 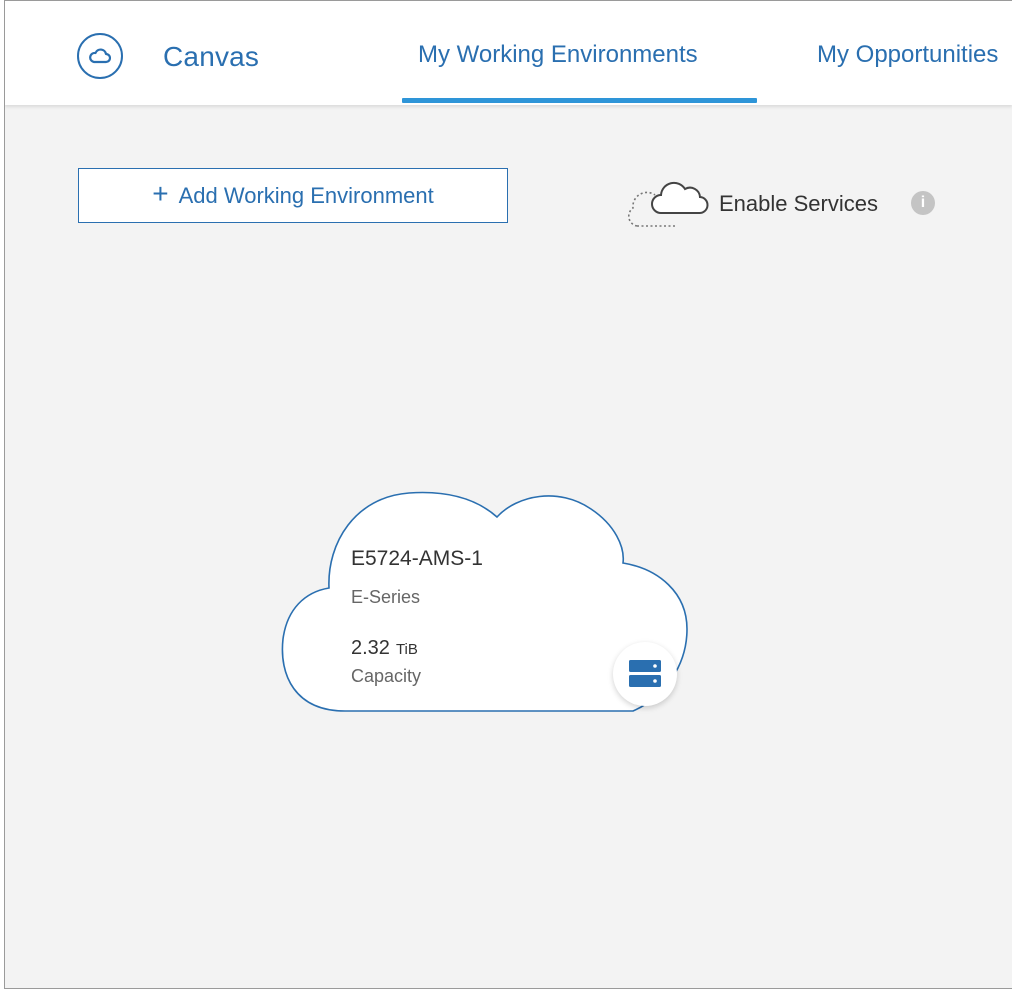 What do you see at coordinates (406, 649) in the screenshot?
I see `capacity-unit: TiB` at bounding box center [406, 649].